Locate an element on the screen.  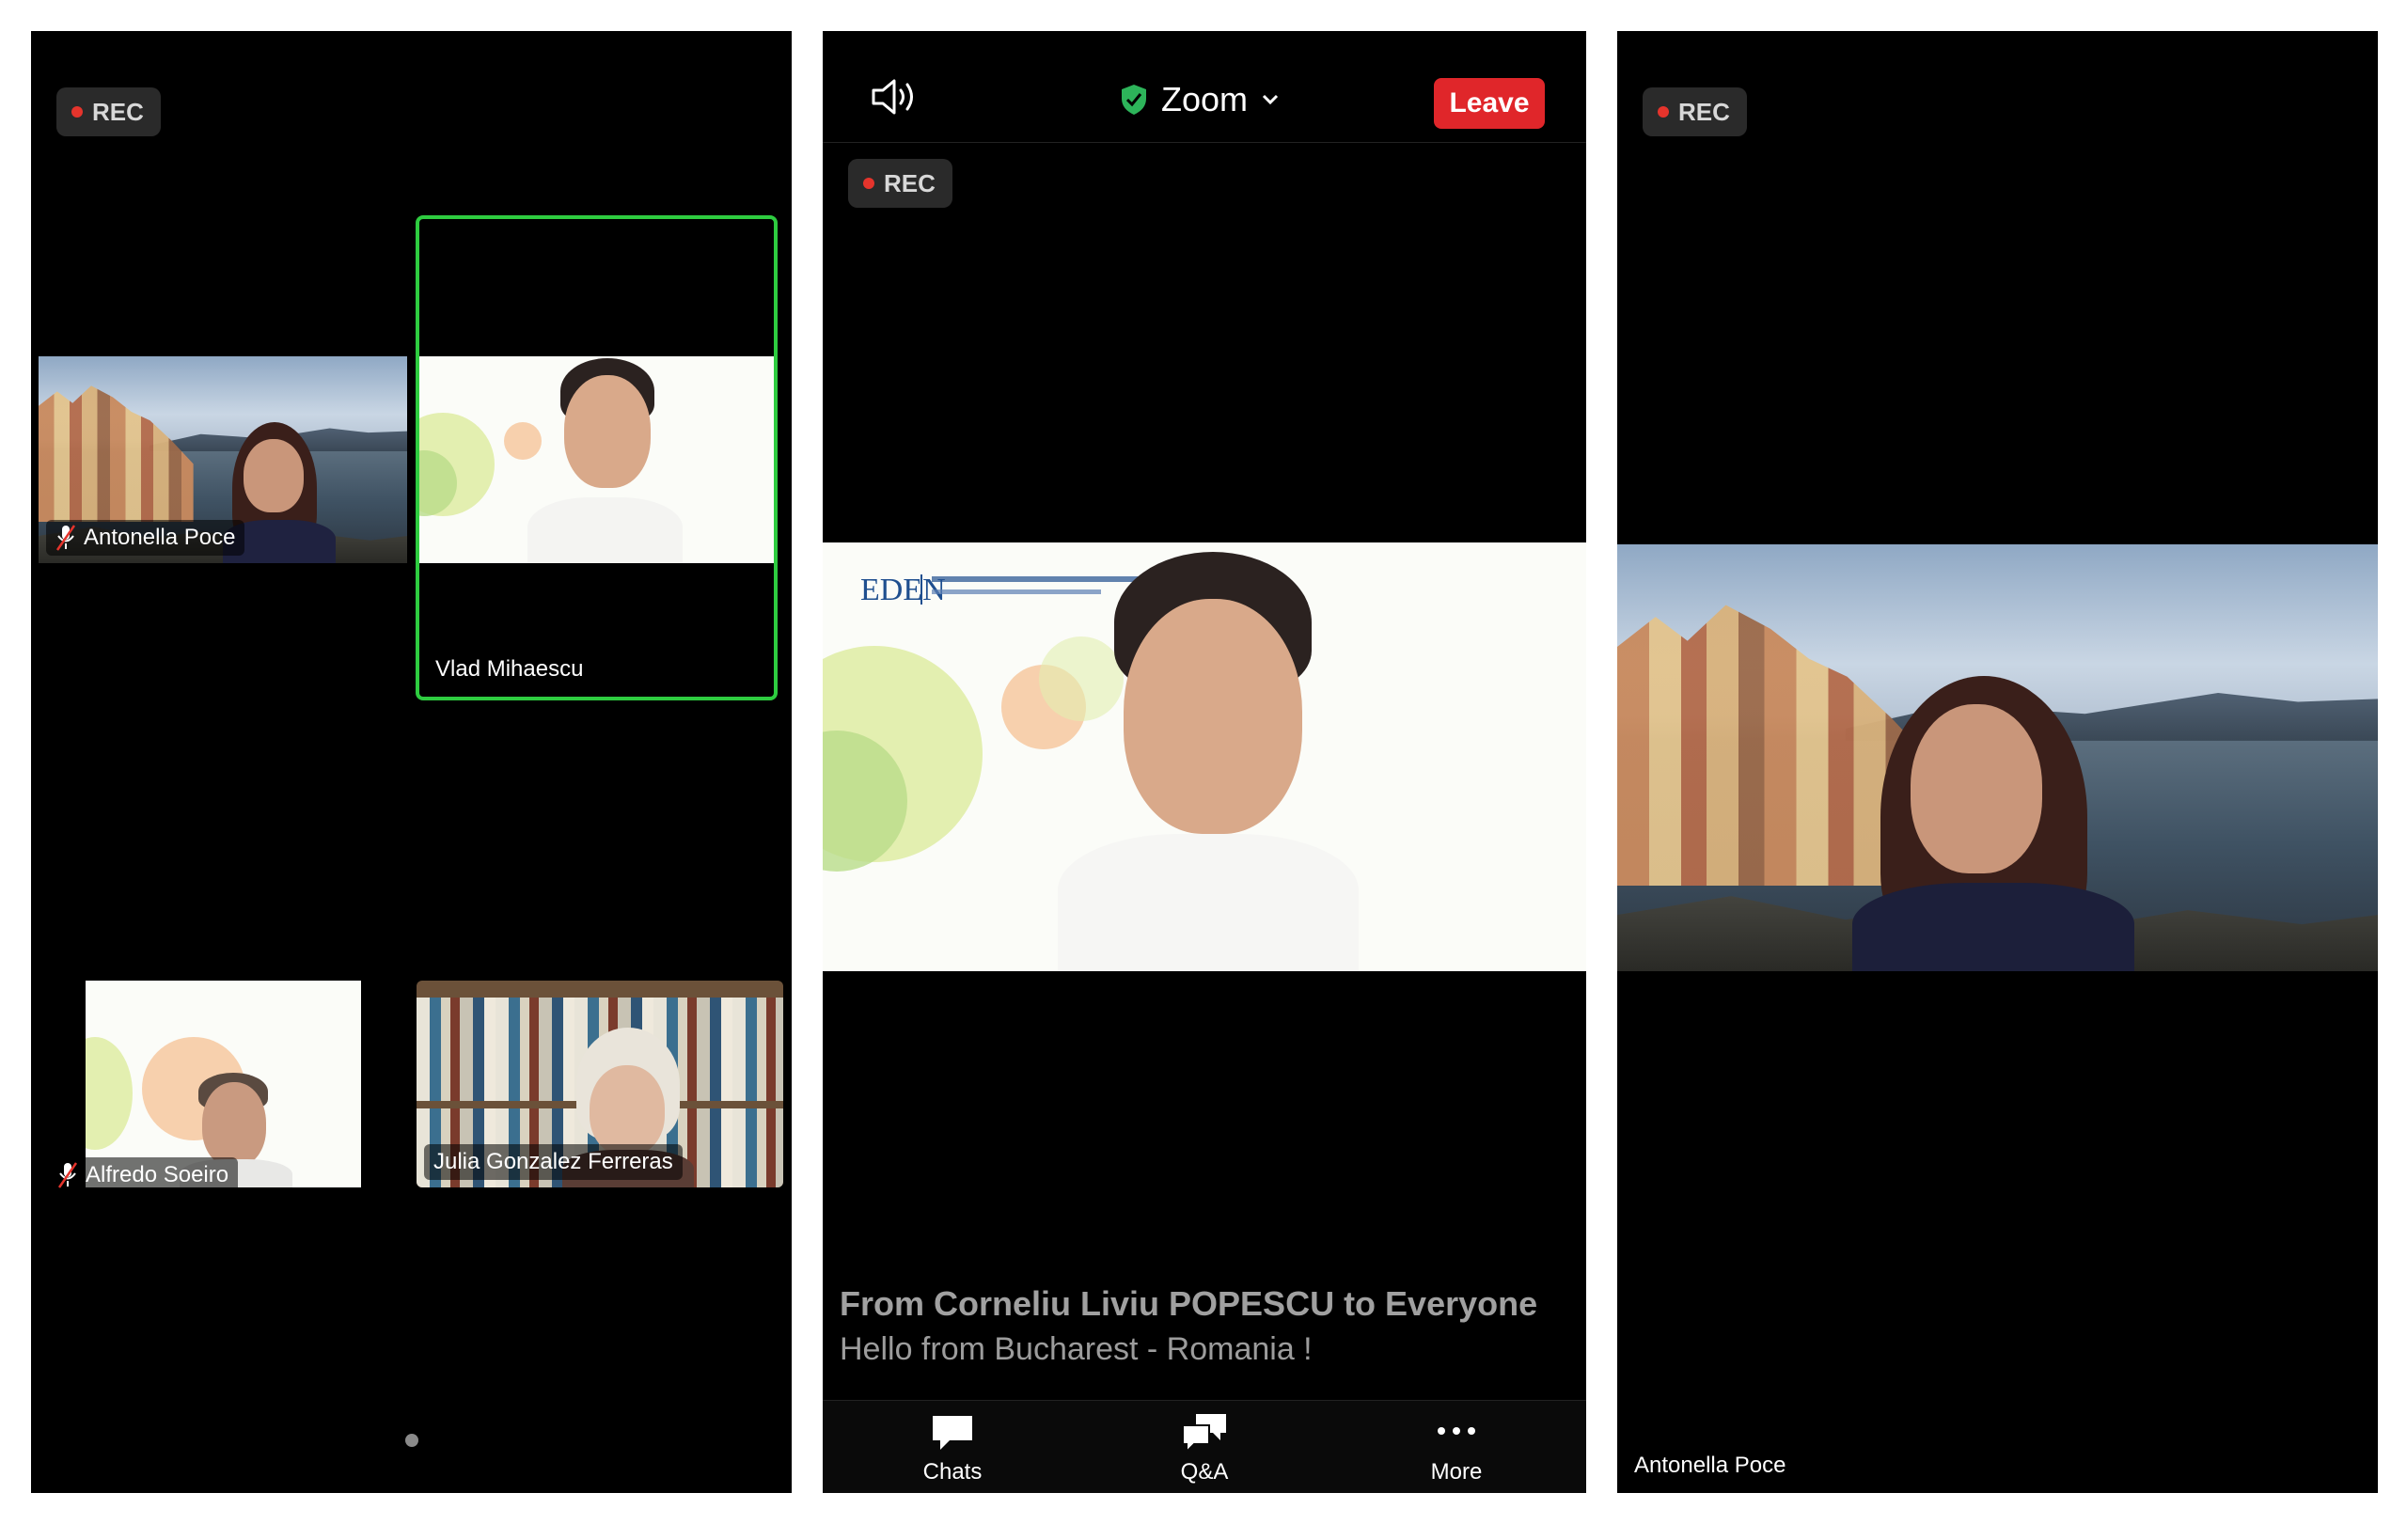
chat-message: Hello from Bucharest - Romania ! is located at coordinates (1076, 1349).